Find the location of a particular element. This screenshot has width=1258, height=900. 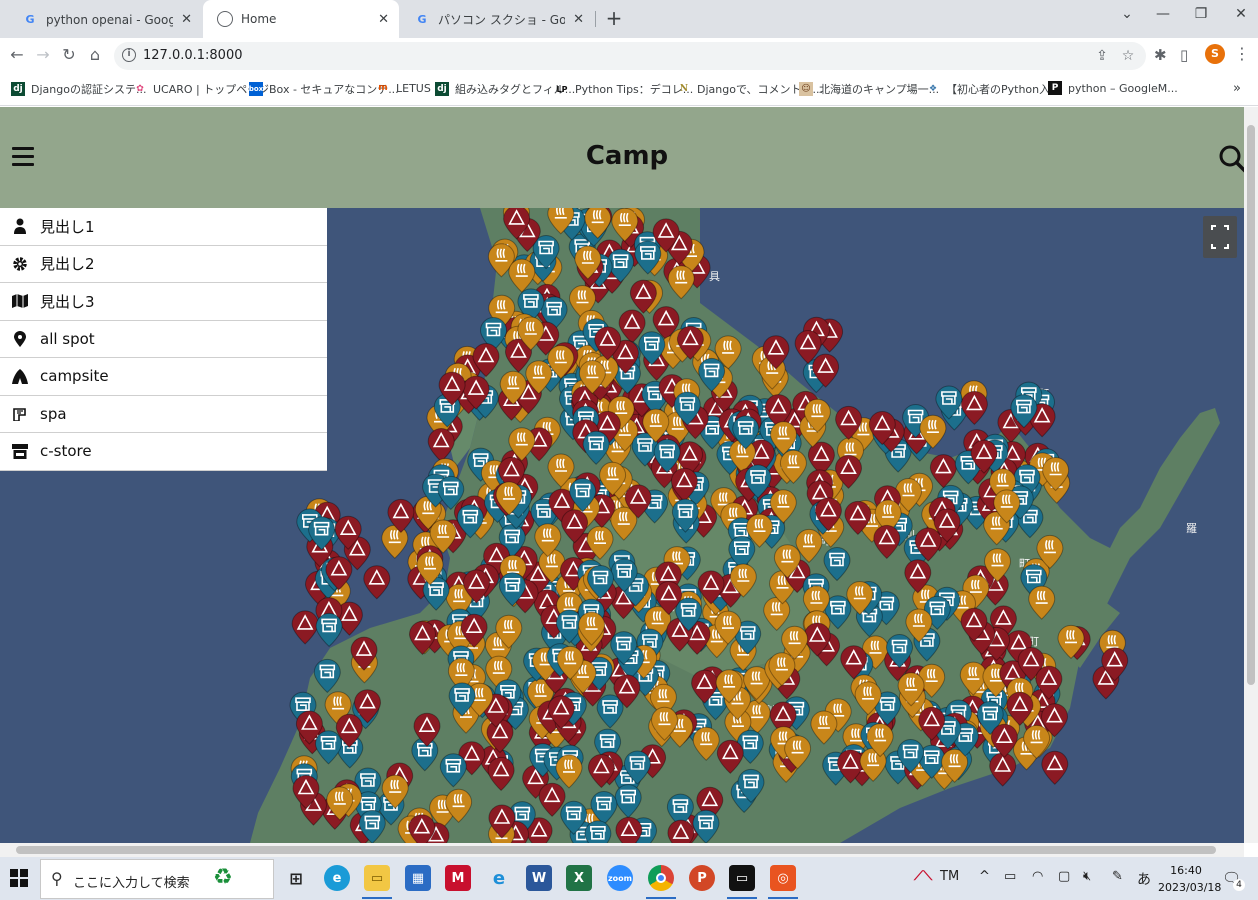

menu-item-campsite: campsite is located at coordinates (163, 377).